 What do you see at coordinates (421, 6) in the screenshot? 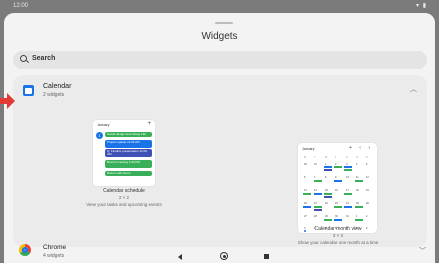
I see `system-status-icons: ▾ ▮` at bounding box center [421, 6].